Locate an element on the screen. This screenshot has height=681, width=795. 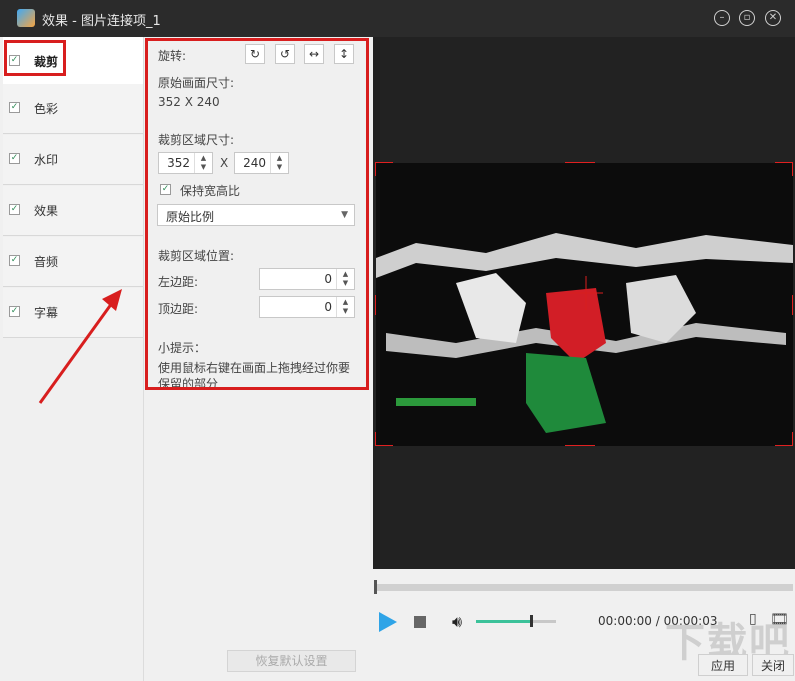
checkbox-effect: ✓ is located at coordinates (14, 209).